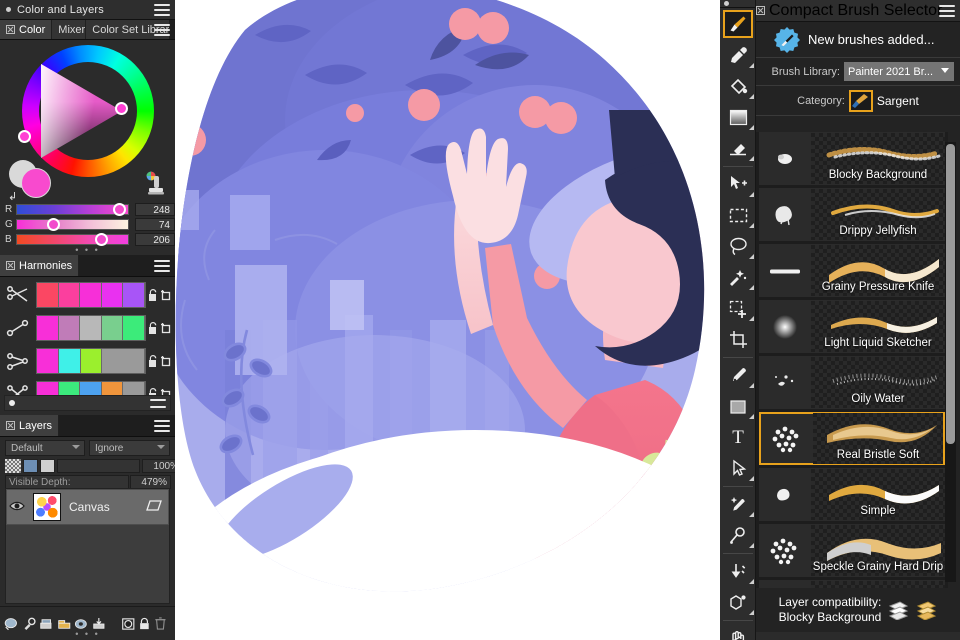  What do you see at coordinates (852, 584) in the screenshot?
I see `list-item` at bounding box center [852, 584].